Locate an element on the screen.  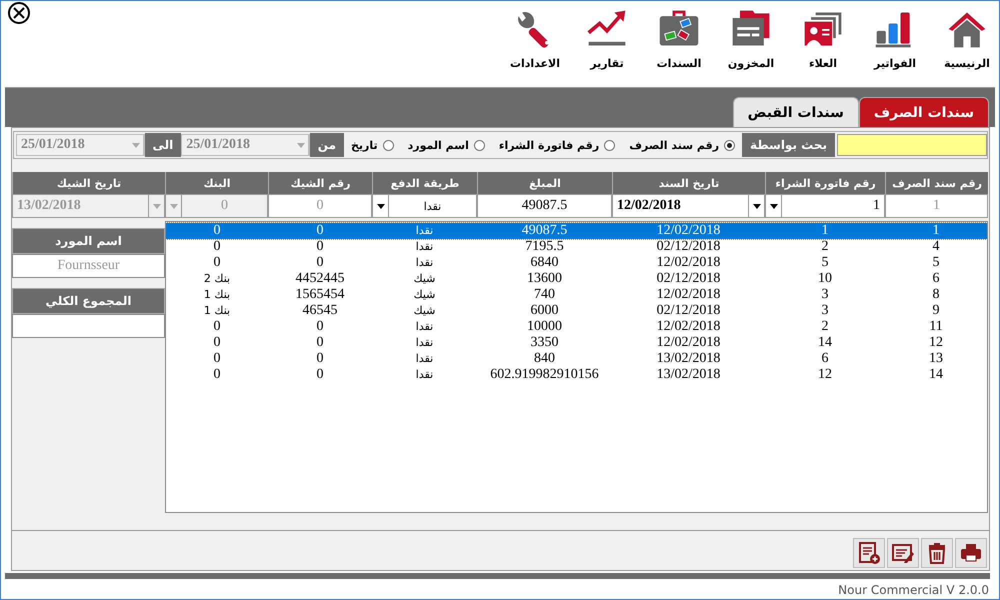
column-header: البنك is located at coordinates (216, 183).